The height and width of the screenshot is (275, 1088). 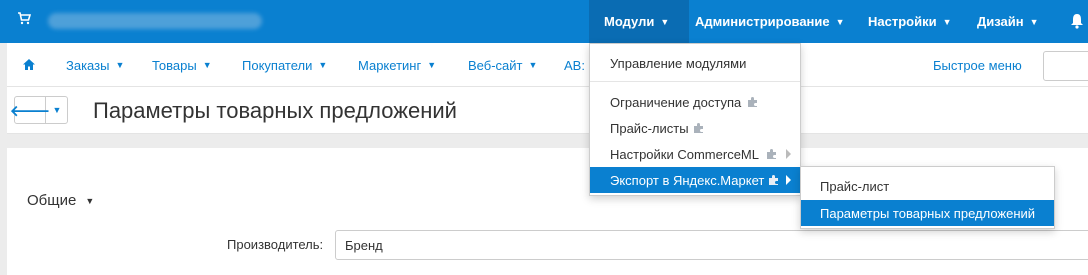 I want to click on menu-design: Дизайн ▼, so click(x=1008, y=21).